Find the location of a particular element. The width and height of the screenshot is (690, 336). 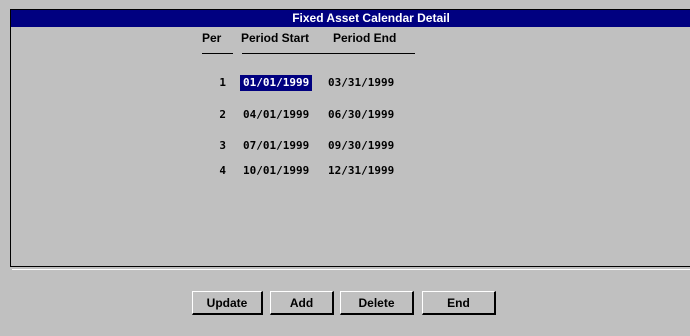

row-2-period-end-field: 06/30/1999 is located at coordinates (361, 115).